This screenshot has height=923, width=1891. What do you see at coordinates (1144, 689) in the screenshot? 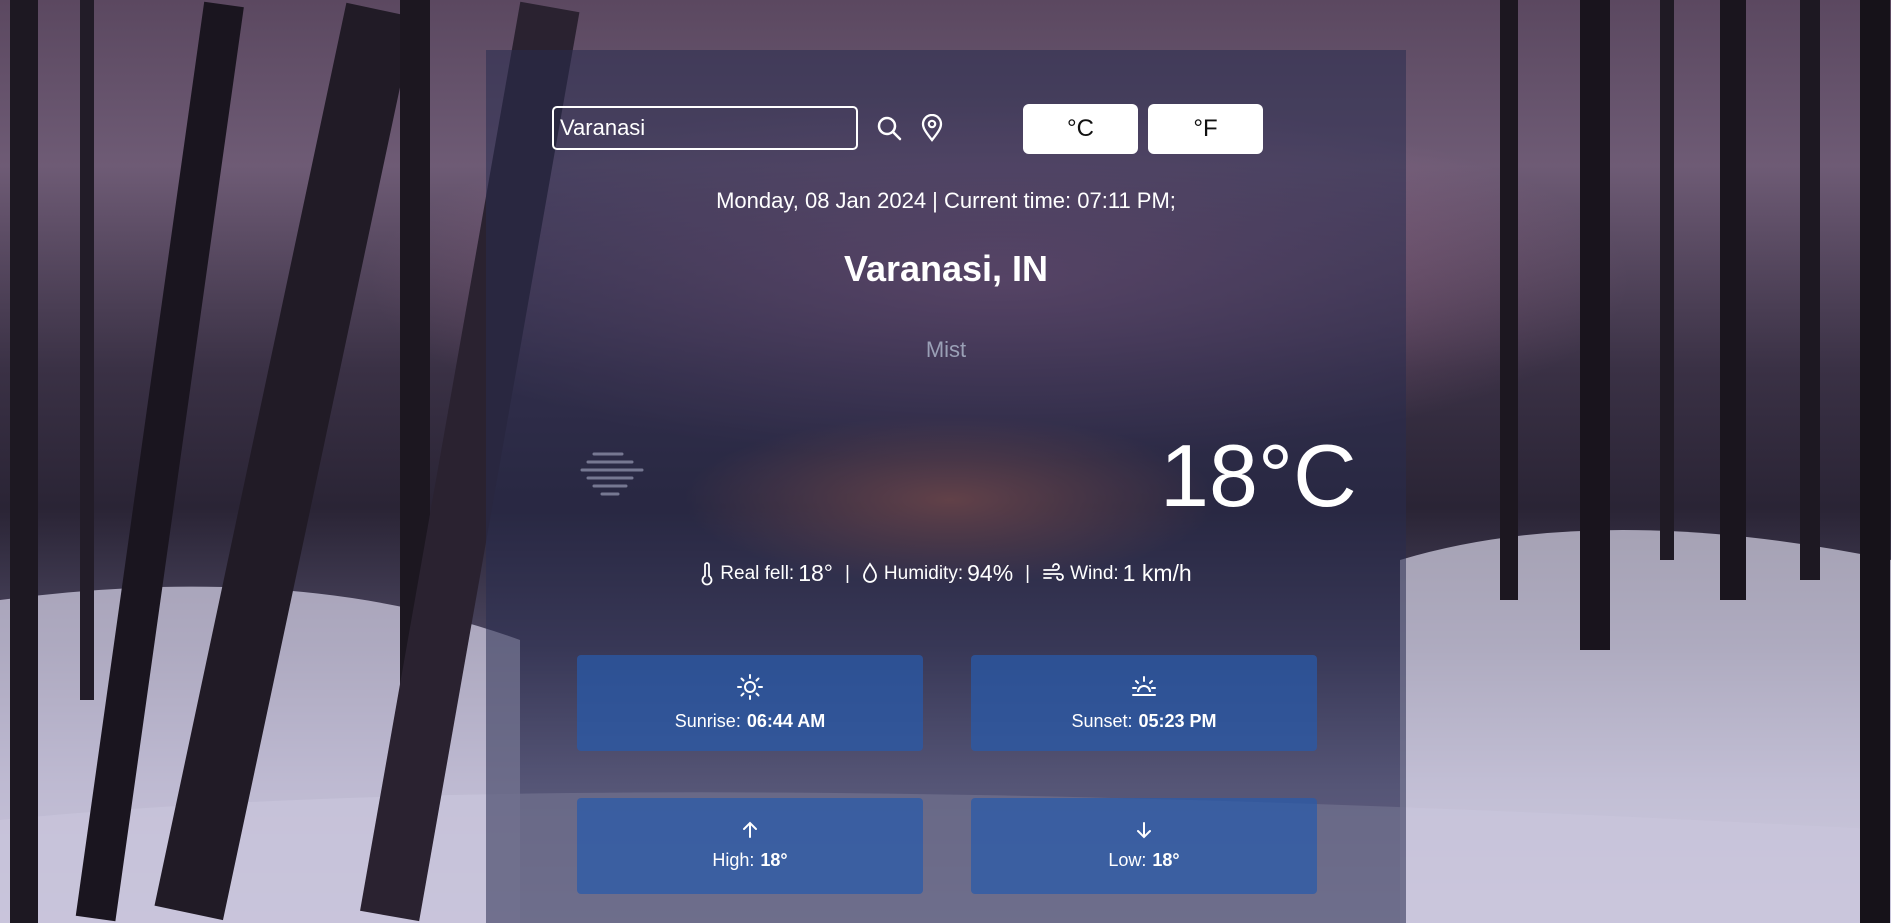
I see `sunset-icon` at bounding box center [1144, 689].